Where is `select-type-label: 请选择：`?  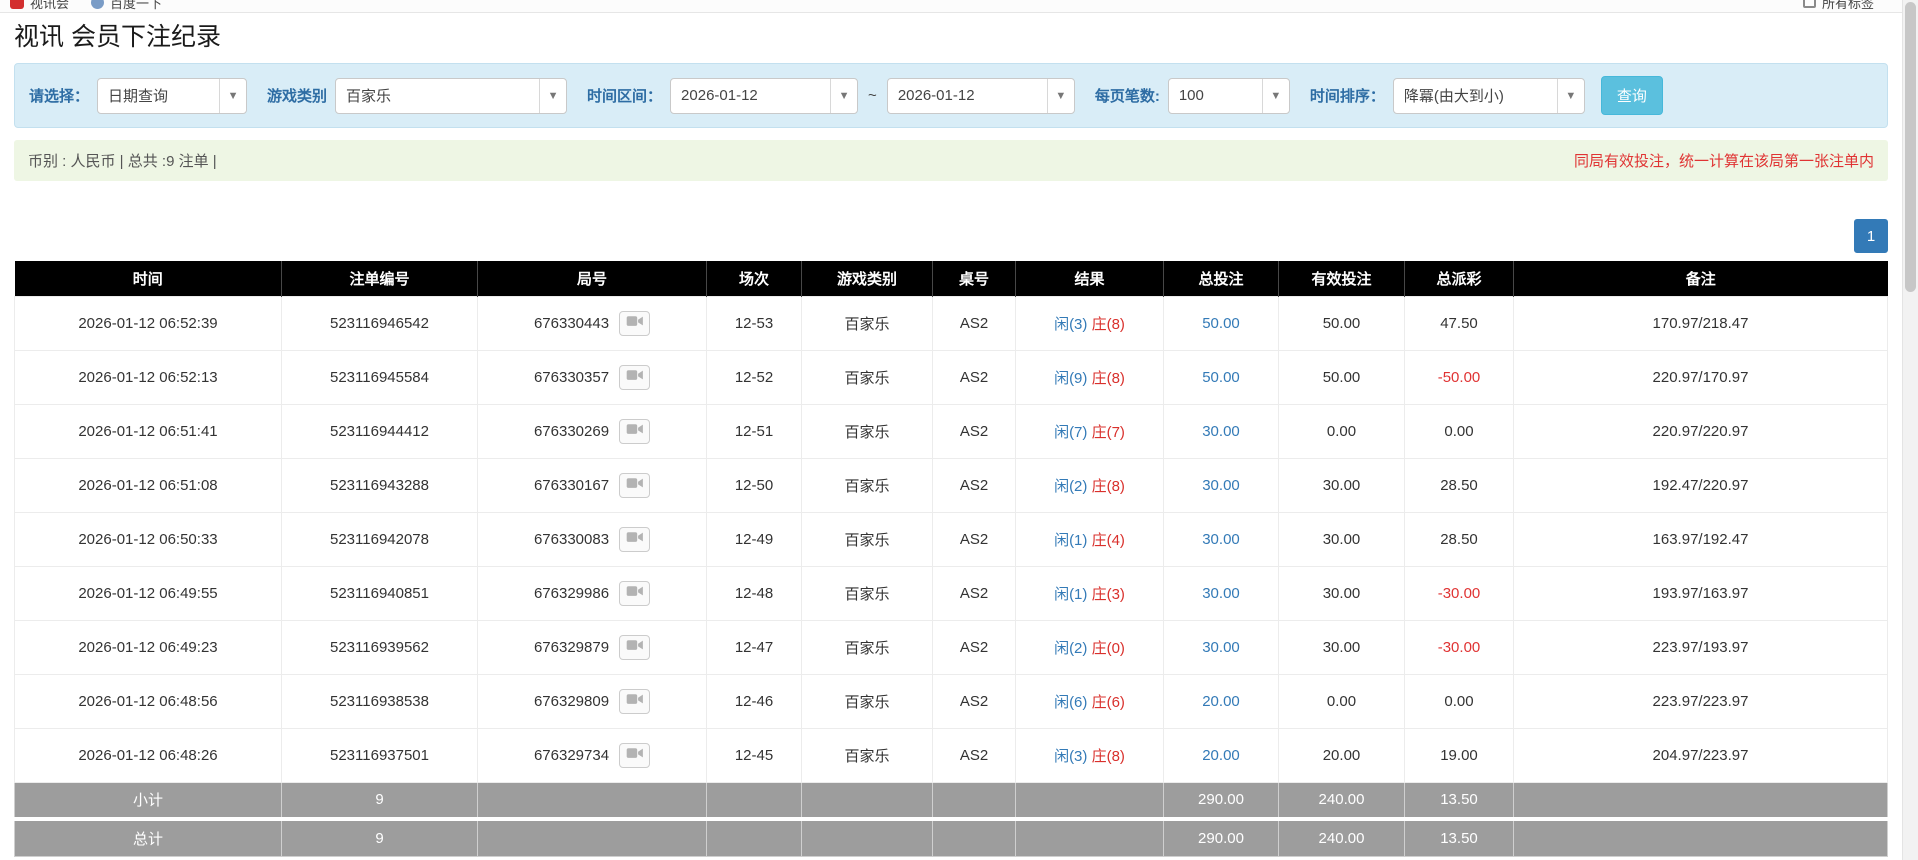
select-type-label: 请选择： is located at coordinates (59, 96).